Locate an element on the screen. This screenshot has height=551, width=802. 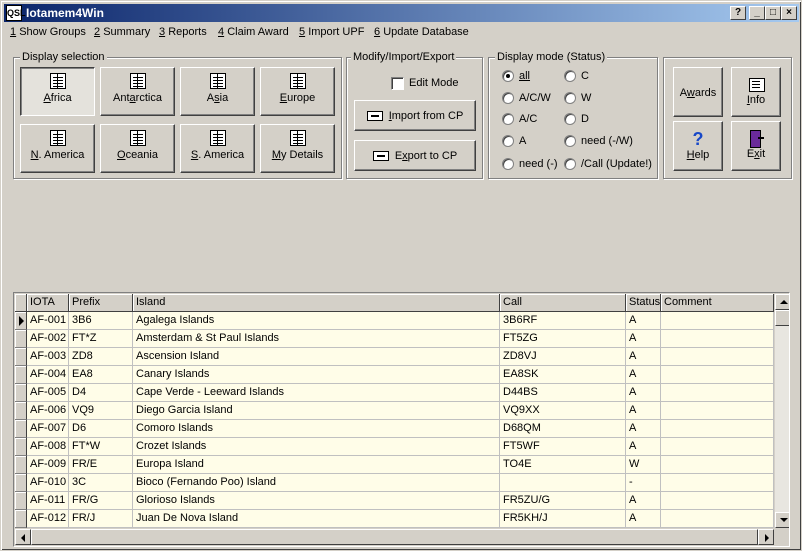
table-row: AF-007 D6 Comoro Islands D68QM A is located at coordinates (394, 429).